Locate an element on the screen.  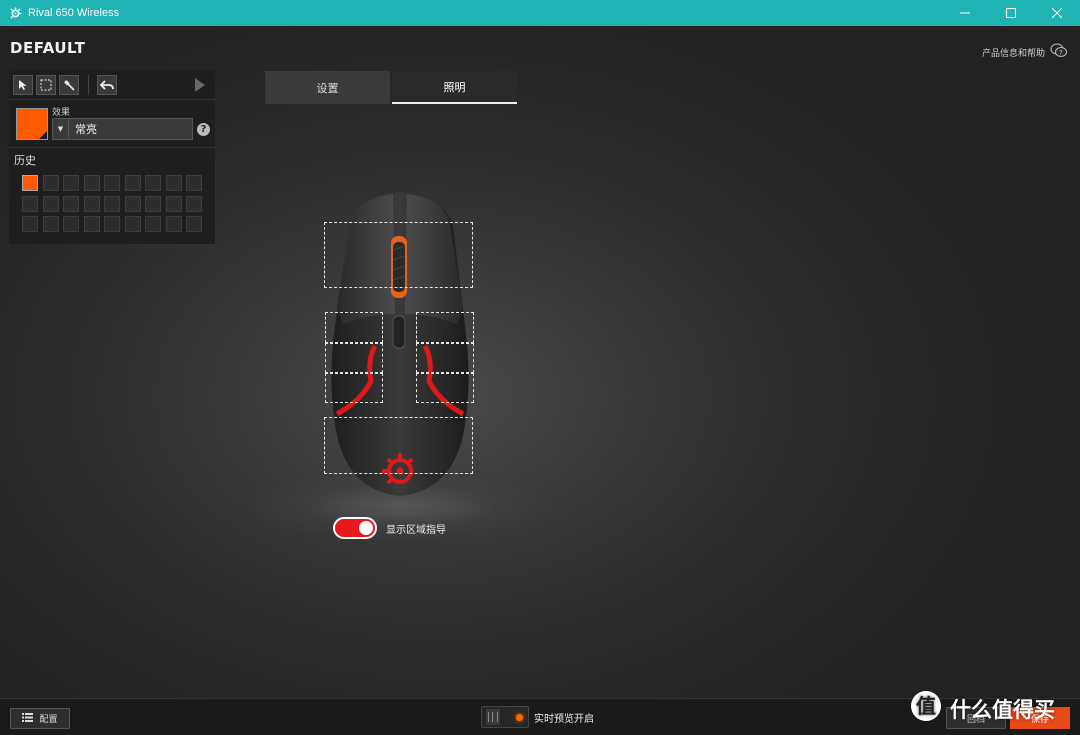
zone-wheel is located at coordinates (398, 255).